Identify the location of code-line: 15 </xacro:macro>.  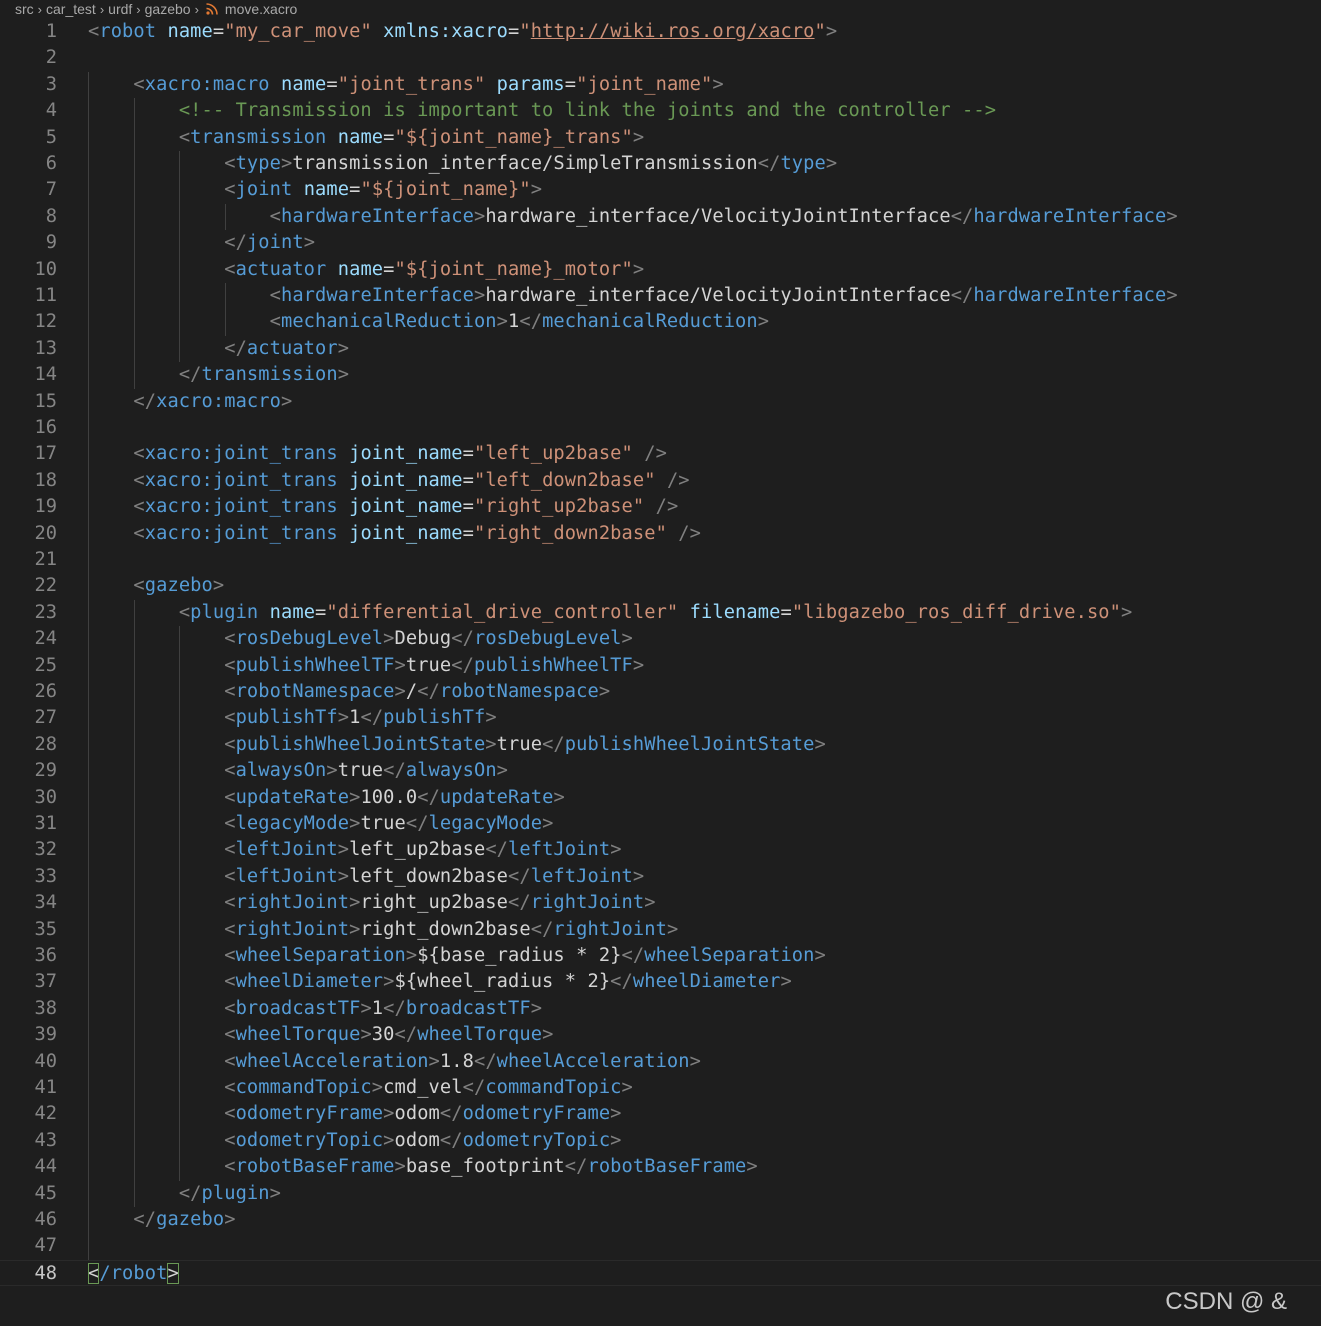
(660, 401).